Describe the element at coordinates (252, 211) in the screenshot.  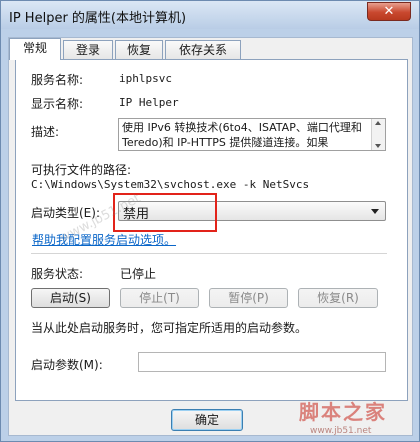
I see `startup-type-select: 禁用` at that location.